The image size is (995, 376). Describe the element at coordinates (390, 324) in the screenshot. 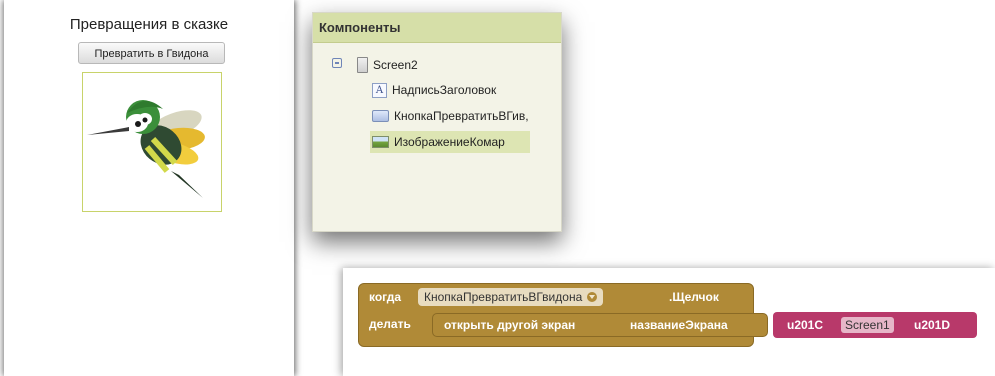

I see `do-keyword: делать` at that location.